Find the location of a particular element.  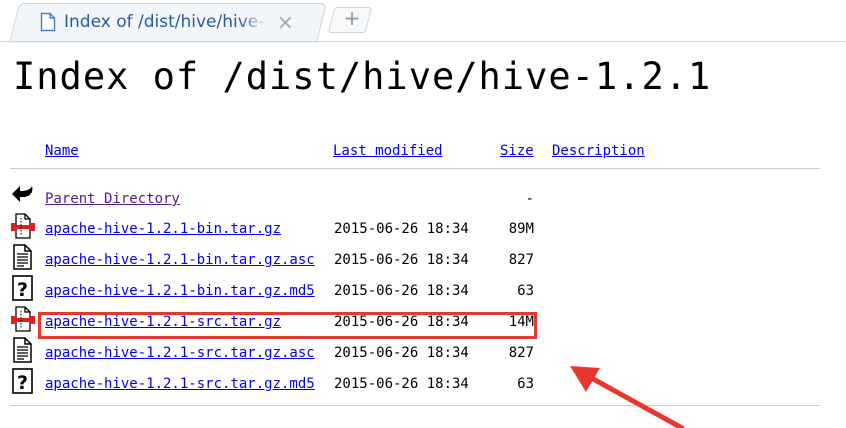

back-arrow-icon is located at coordinates (22, 194).